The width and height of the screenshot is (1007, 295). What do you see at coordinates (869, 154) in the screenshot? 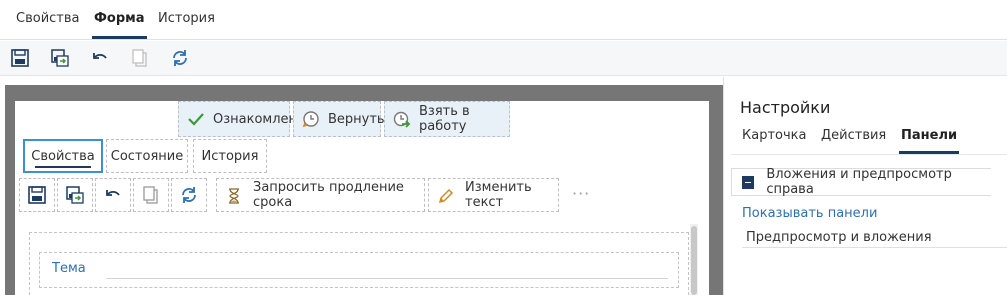
I see `settings-divider` at bounding box center [869, 154].